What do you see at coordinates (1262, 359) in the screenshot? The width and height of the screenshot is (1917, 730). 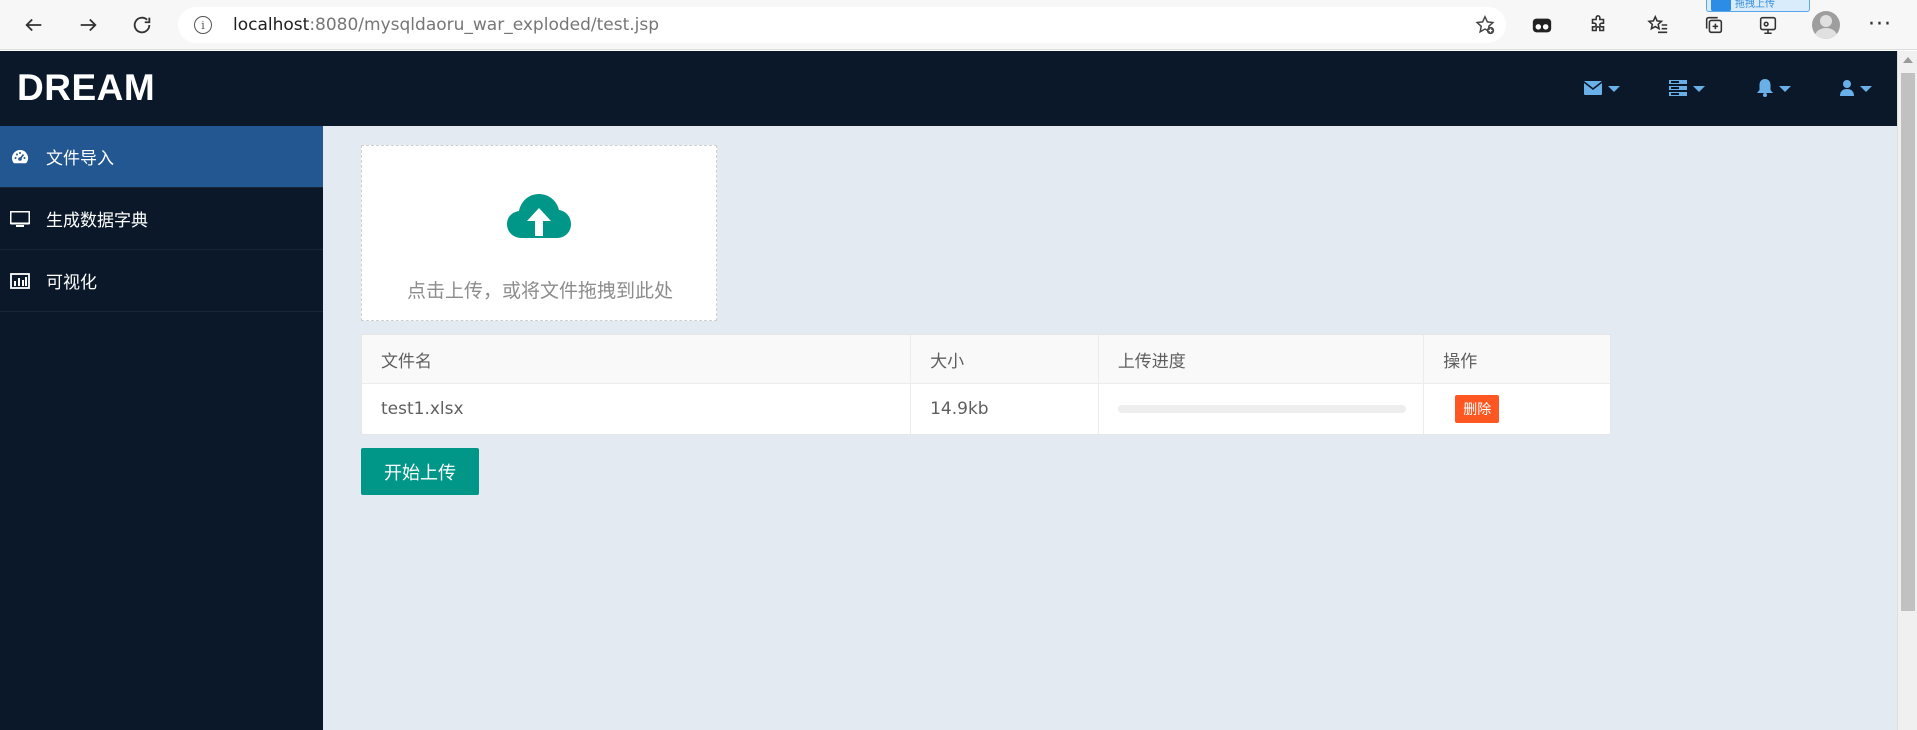 I see `column-header-progress: 上传进度` at bounding box center [1262, 359].